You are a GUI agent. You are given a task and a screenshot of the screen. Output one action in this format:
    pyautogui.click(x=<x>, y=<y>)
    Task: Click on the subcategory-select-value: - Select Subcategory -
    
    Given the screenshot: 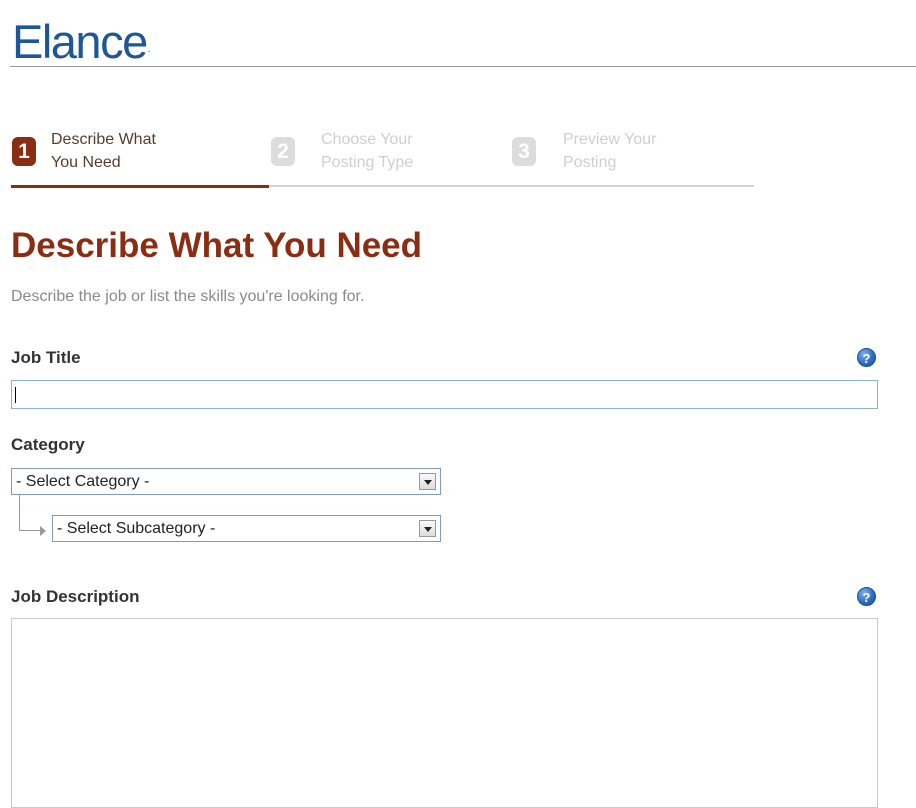 What is the action you would take?
    pyautogui.click(x=136, y=528)
    